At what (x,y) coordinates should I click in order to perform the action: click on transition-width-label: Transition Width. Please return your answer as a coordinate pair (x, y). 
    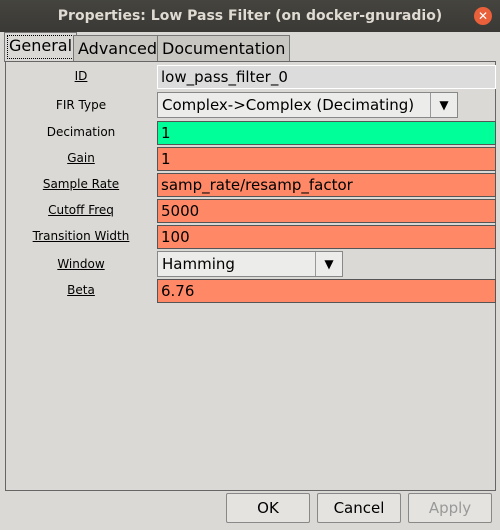
    Looking at the image, I should click on (81, 236).